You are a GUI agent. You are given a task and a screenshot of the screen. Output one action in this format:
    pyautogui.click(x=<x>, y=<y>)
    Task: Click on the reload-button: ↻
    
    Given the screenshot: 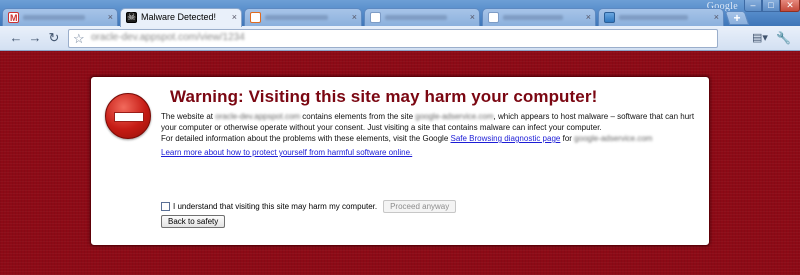 What is the action you would take?
    pyautogui.click(x=54, y=38)
    